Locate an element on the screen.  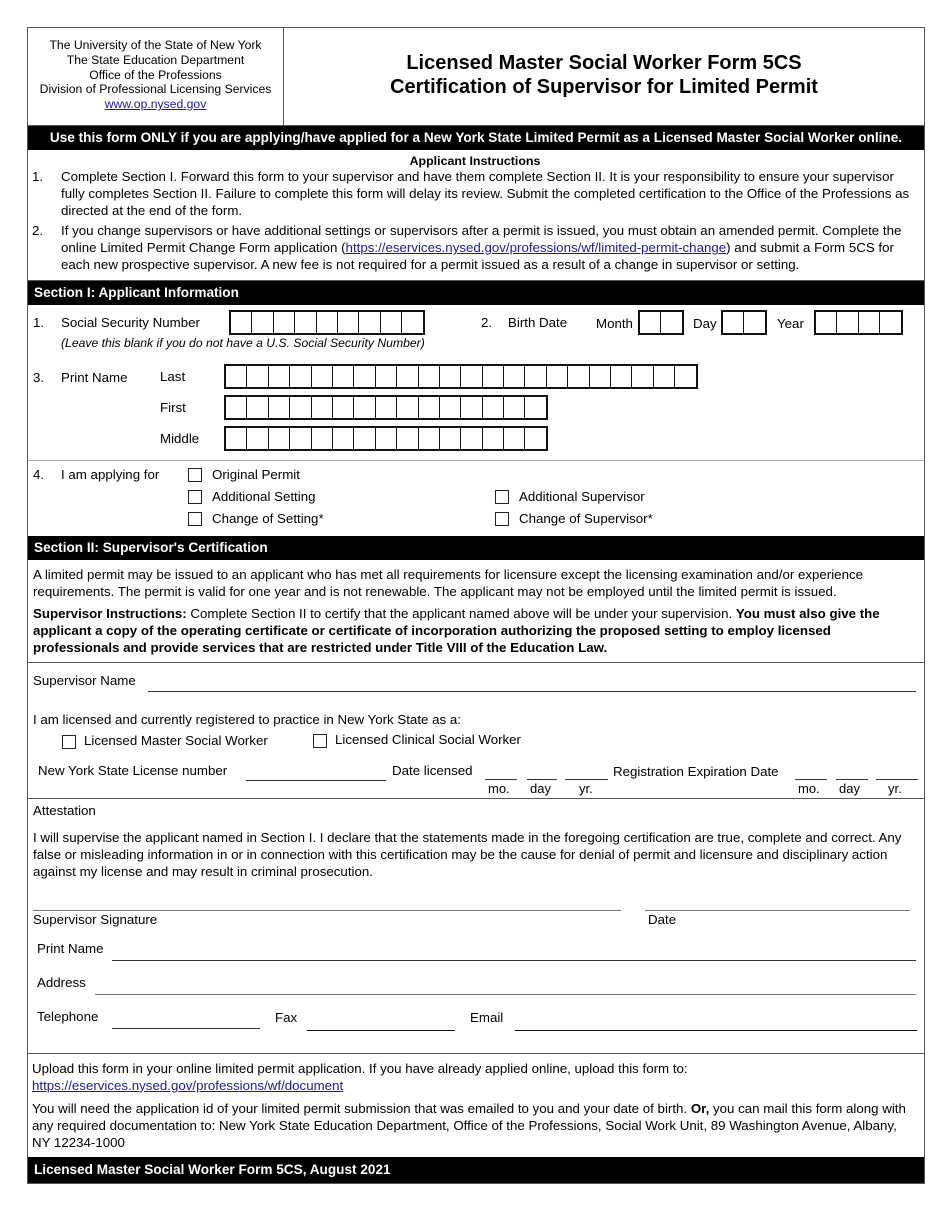
license-number-field is located at coordinates (316, 780).